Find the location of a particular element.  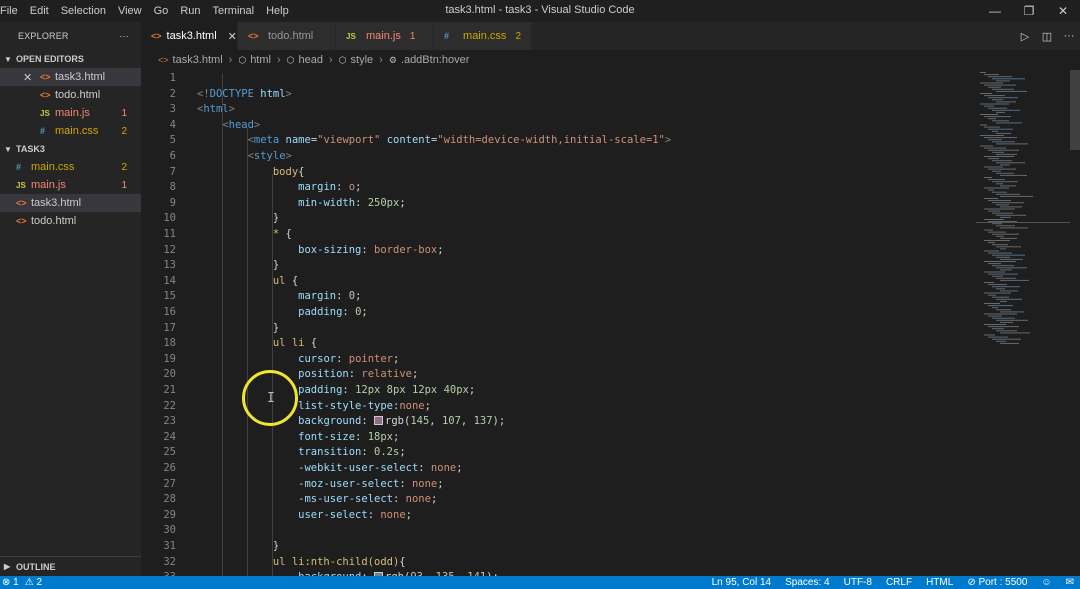

menu-help: Help is located at coordinates (277, 11).